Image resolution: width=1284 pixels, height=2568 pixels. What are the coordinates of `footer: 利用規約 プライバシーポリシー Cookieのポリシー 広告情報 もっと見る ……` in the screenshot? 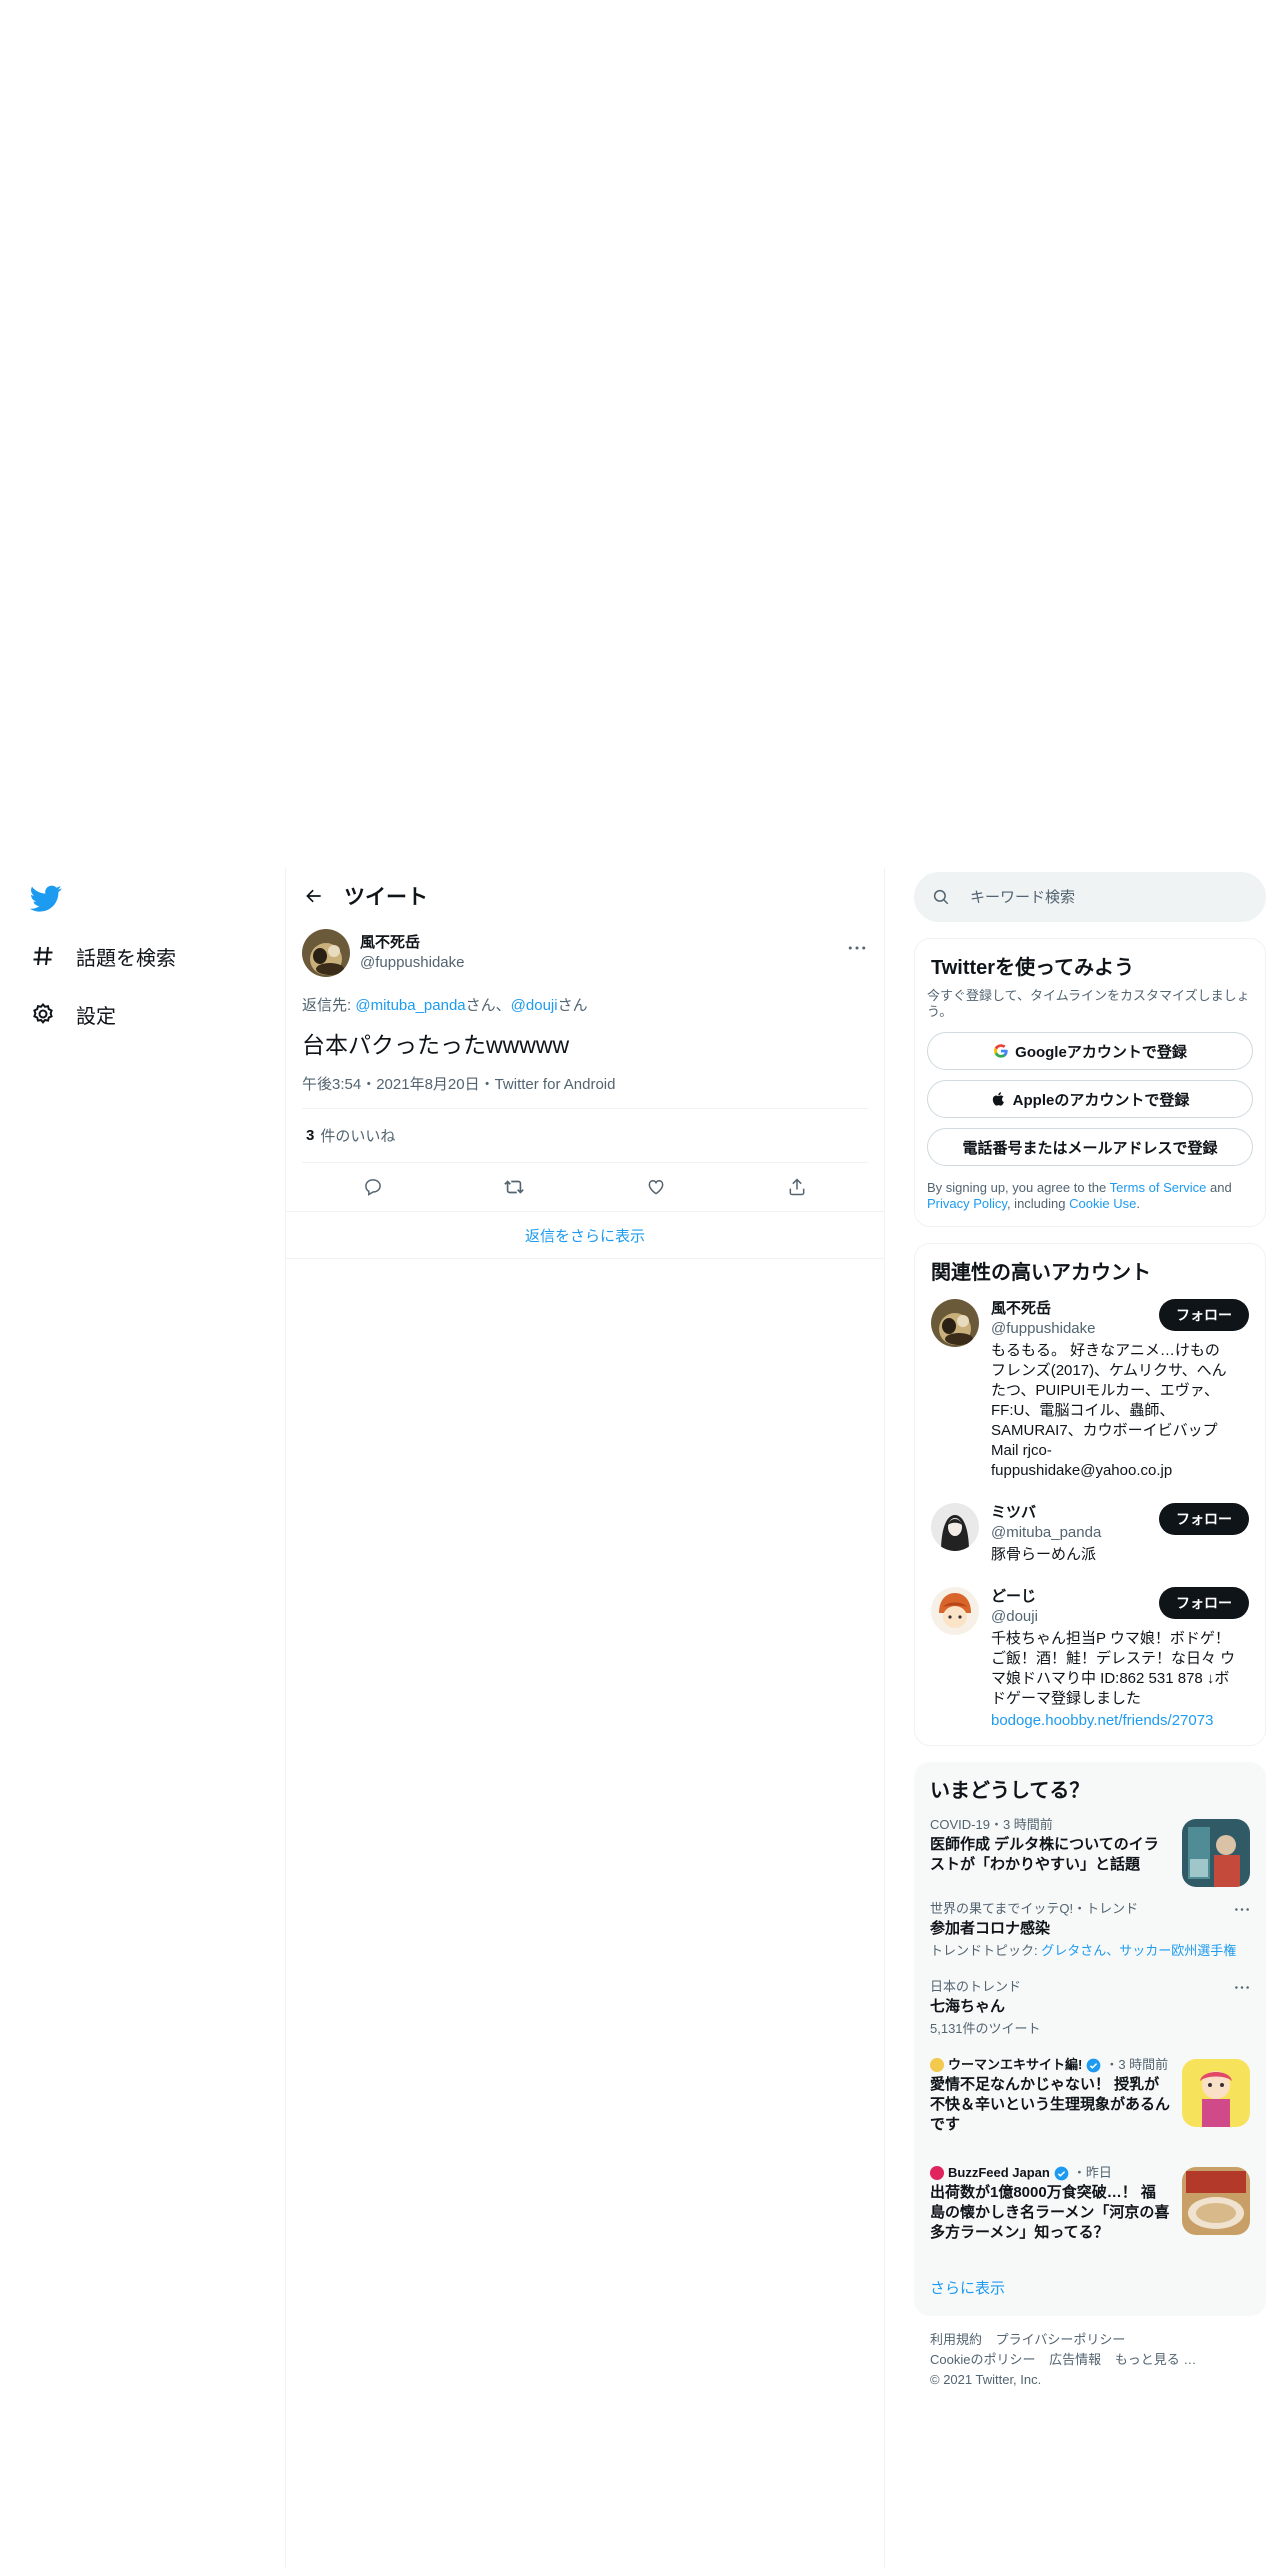 It's located at (1090, 2360).